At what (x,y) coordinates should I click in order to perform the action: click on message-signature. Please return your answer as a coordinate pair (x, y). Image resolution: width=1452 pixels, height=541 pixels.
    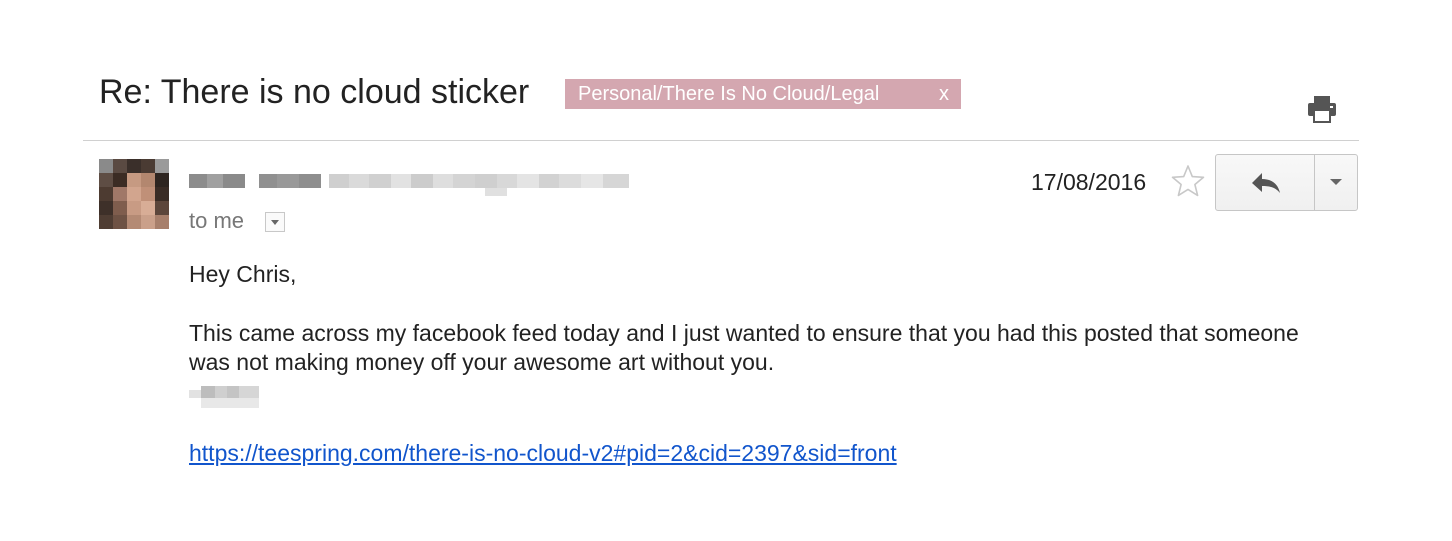
    Looking at the image, I should click on (225, 395).